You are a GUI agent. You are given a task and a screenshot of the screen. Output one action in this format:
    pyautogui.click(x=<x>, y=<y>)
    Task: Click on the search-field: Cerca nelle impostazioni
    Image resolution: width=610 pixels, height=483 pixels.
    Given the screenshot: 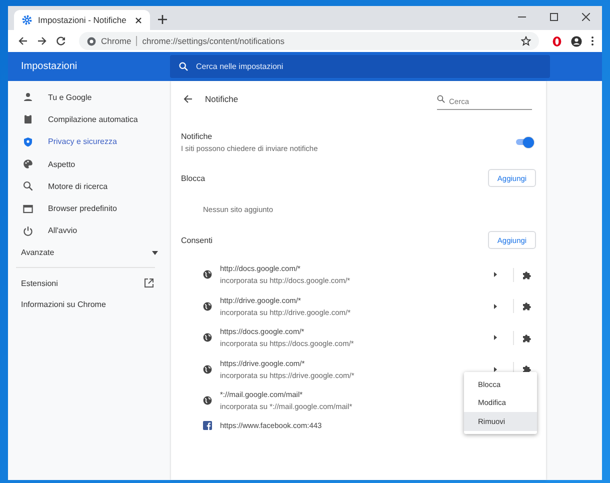 What is the action you would take?
    pyautogui.click(x=360, y=66)
    